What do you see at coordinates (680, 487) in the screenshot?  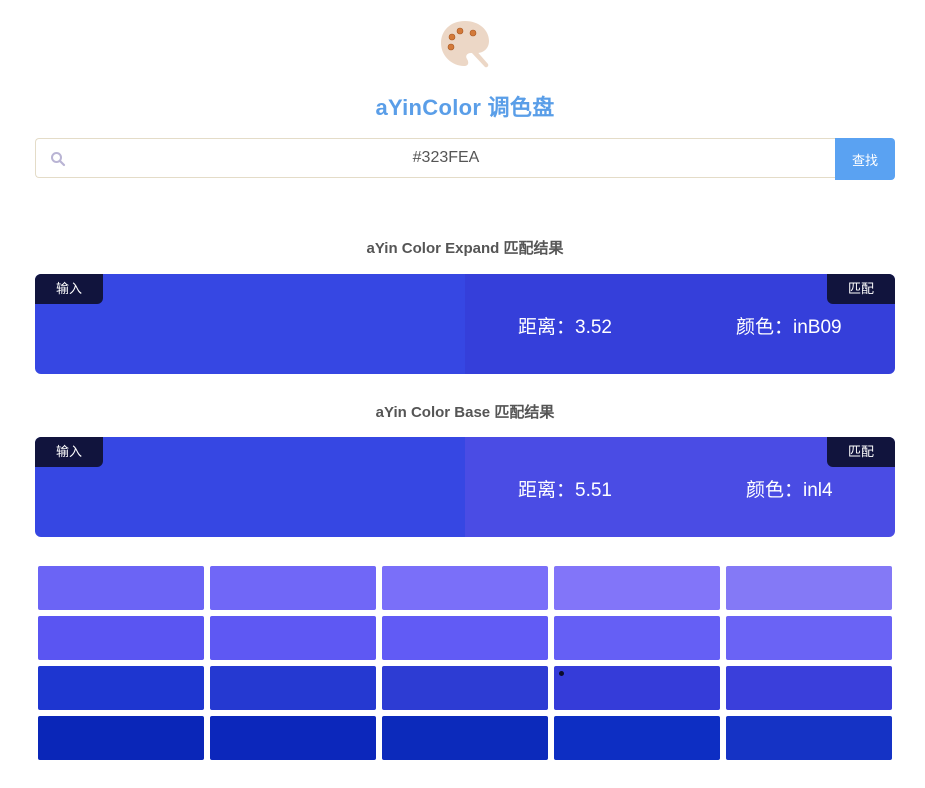 I see `match-color-swatch: 匹配 距离：5.51 颜色：inl4` at bounding box center [680, 487].